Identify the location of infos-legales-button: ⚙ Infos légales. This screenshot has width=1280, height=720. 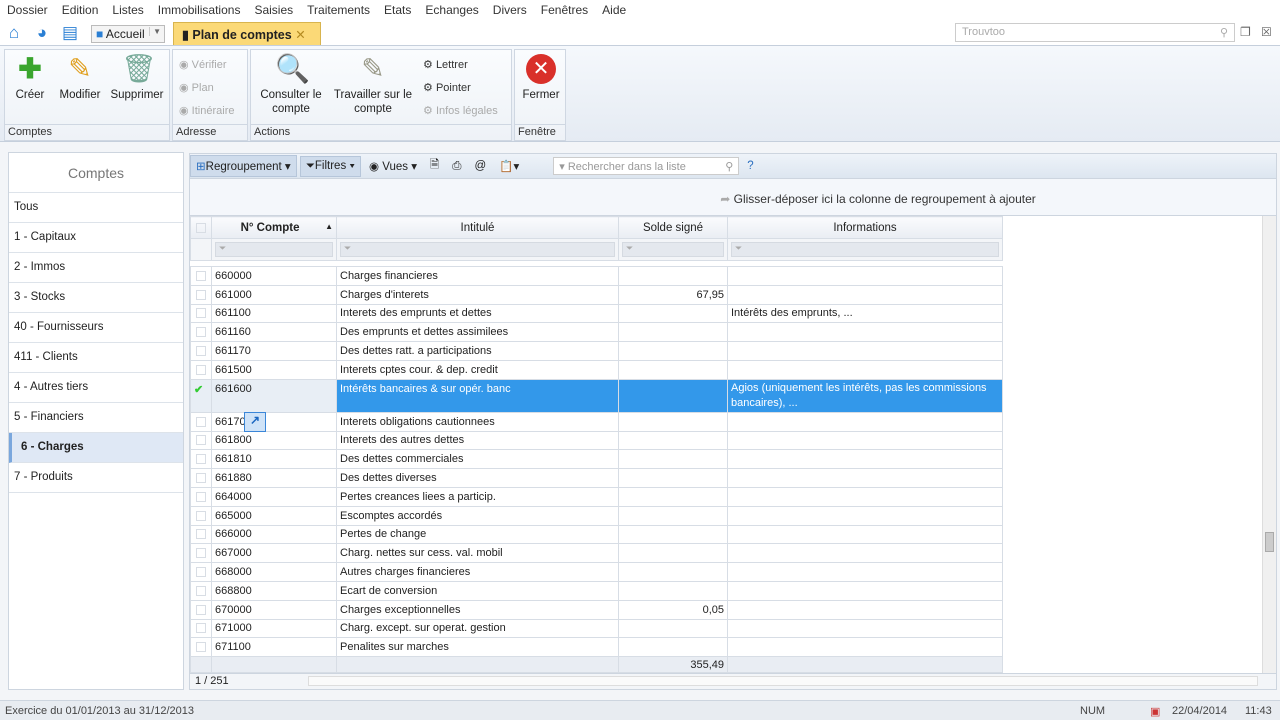
(460, 113).